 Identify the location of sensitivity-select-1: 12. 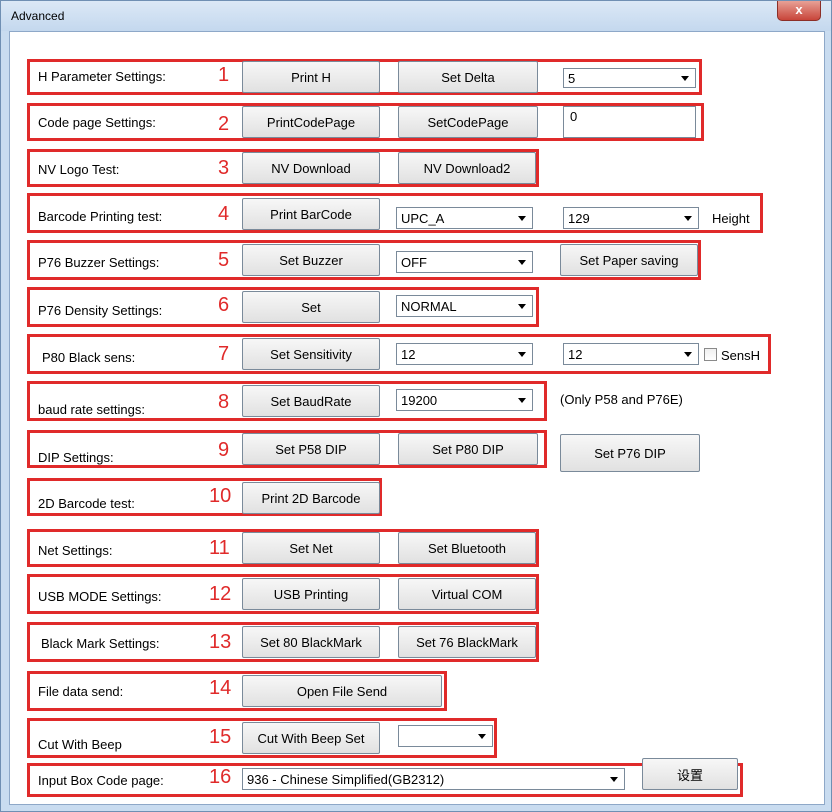
(464, 354).